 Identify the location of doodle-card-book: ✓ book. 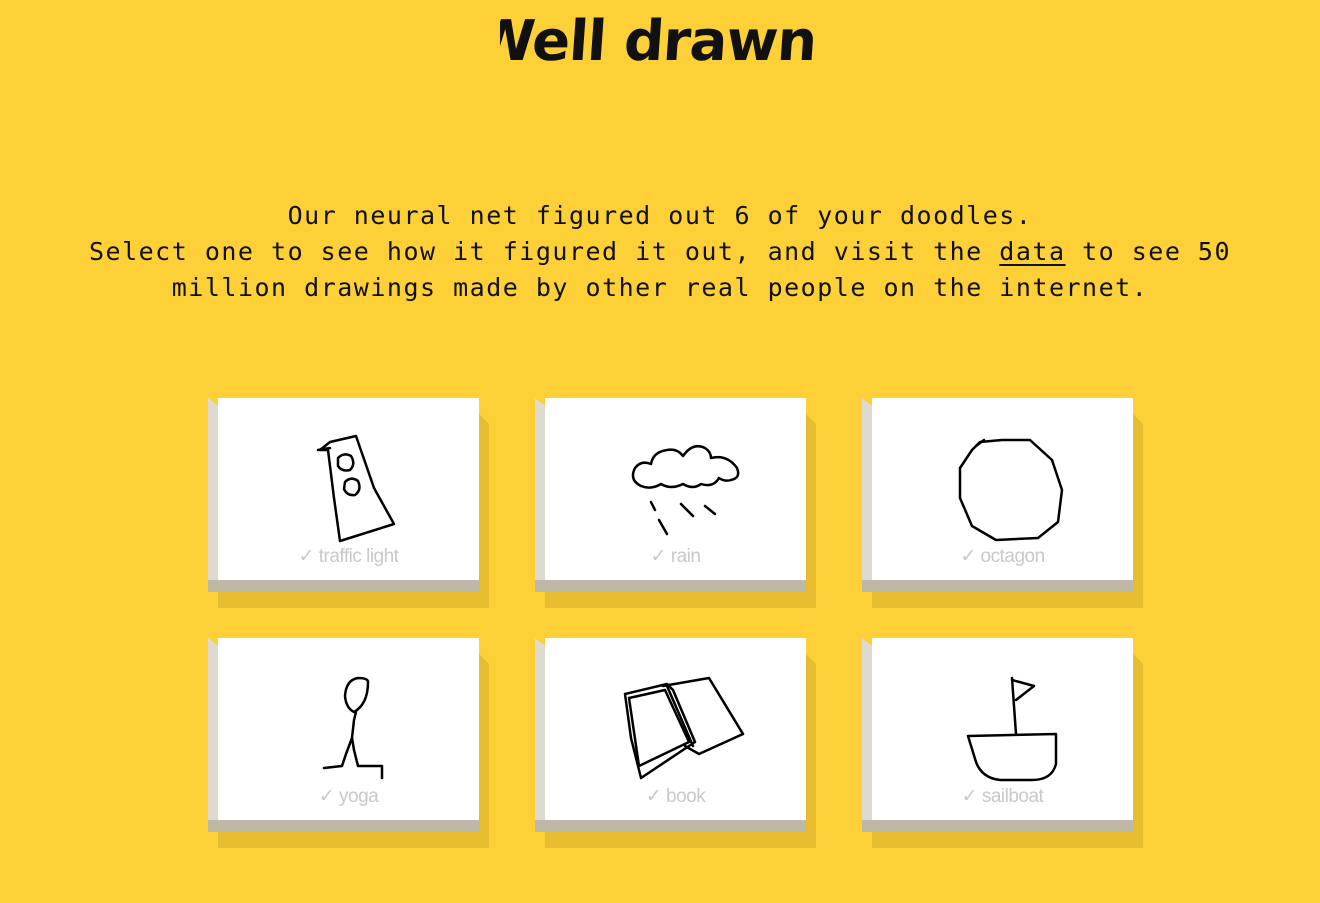
(675, 743).